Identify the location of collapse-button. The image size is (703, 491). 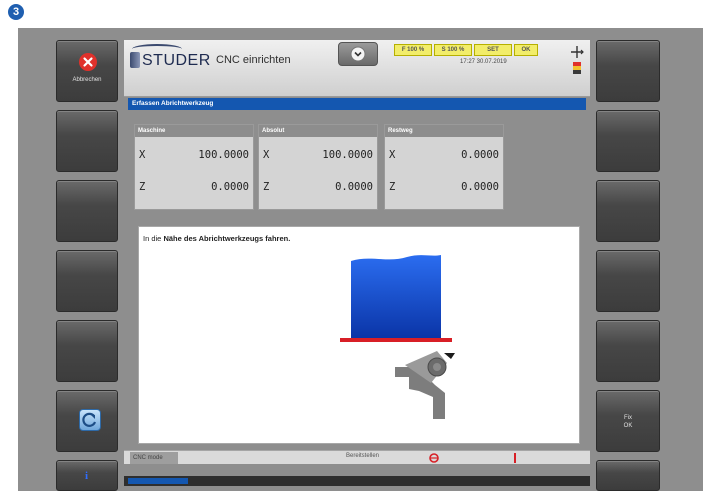
(358, 54).